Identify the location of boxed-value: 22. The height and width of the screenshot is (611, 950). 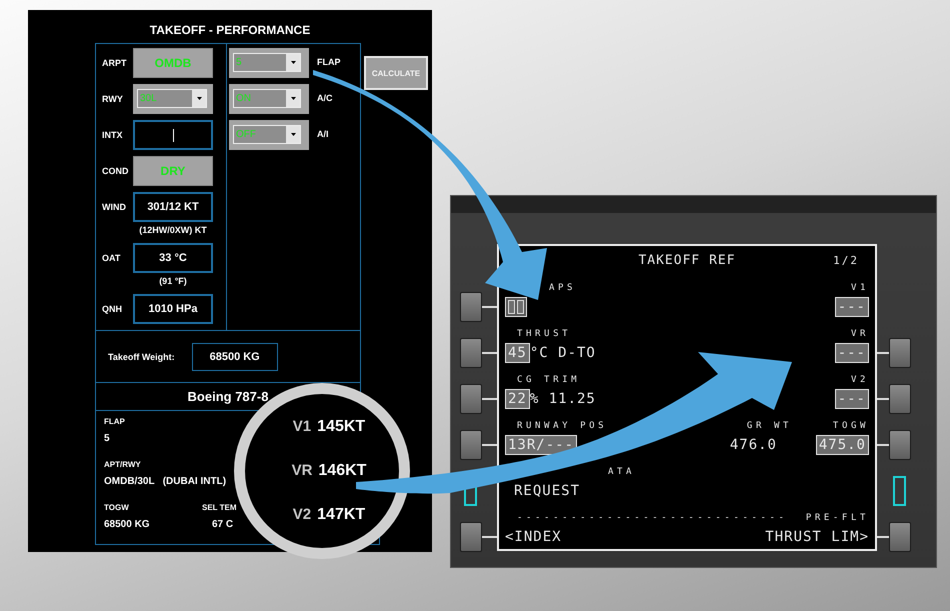
(517, 399).